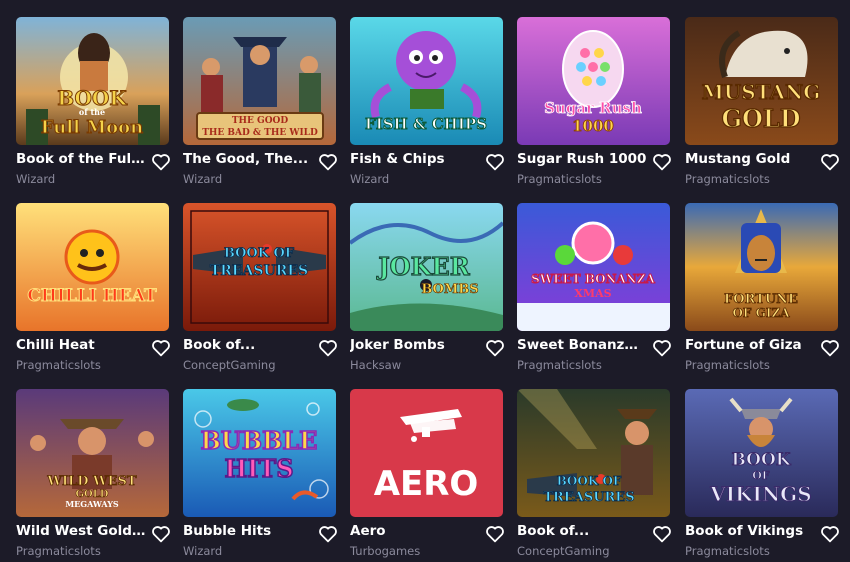 The height and width of the screenshot is (562, 850). I want to click on svg-text: JOKER, so click(423, 266).